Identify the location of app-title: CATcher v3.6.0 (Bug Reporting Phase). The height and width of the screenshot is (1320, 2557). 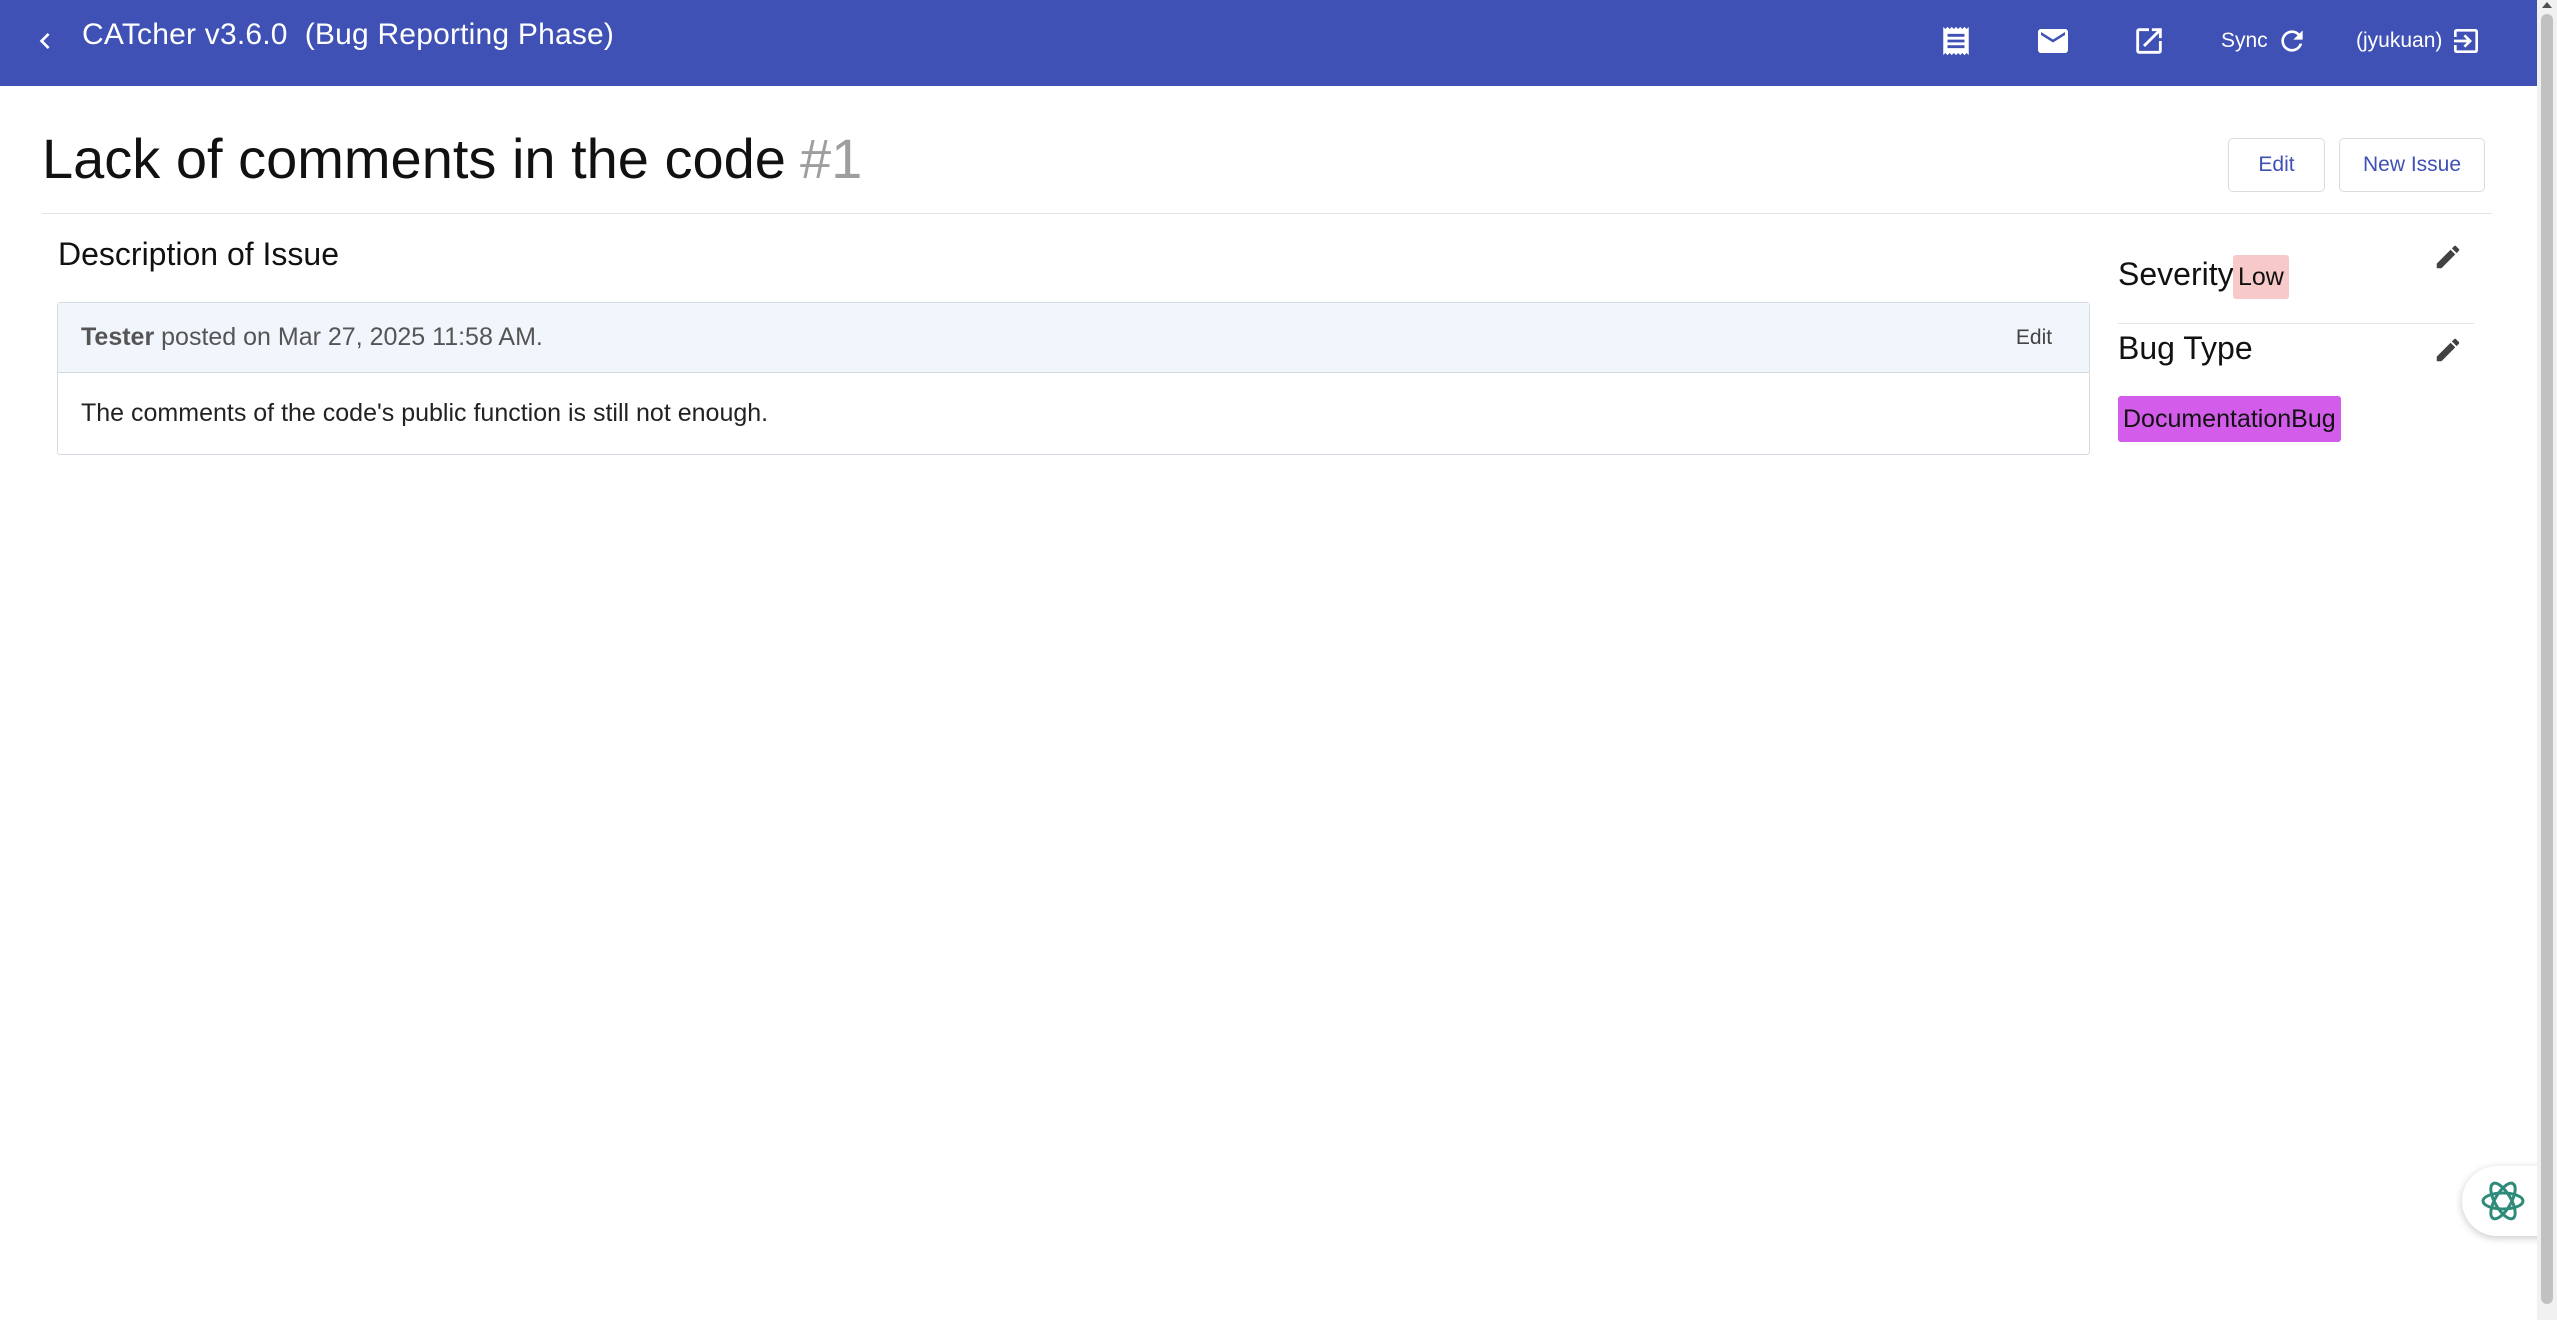
(348, 34).